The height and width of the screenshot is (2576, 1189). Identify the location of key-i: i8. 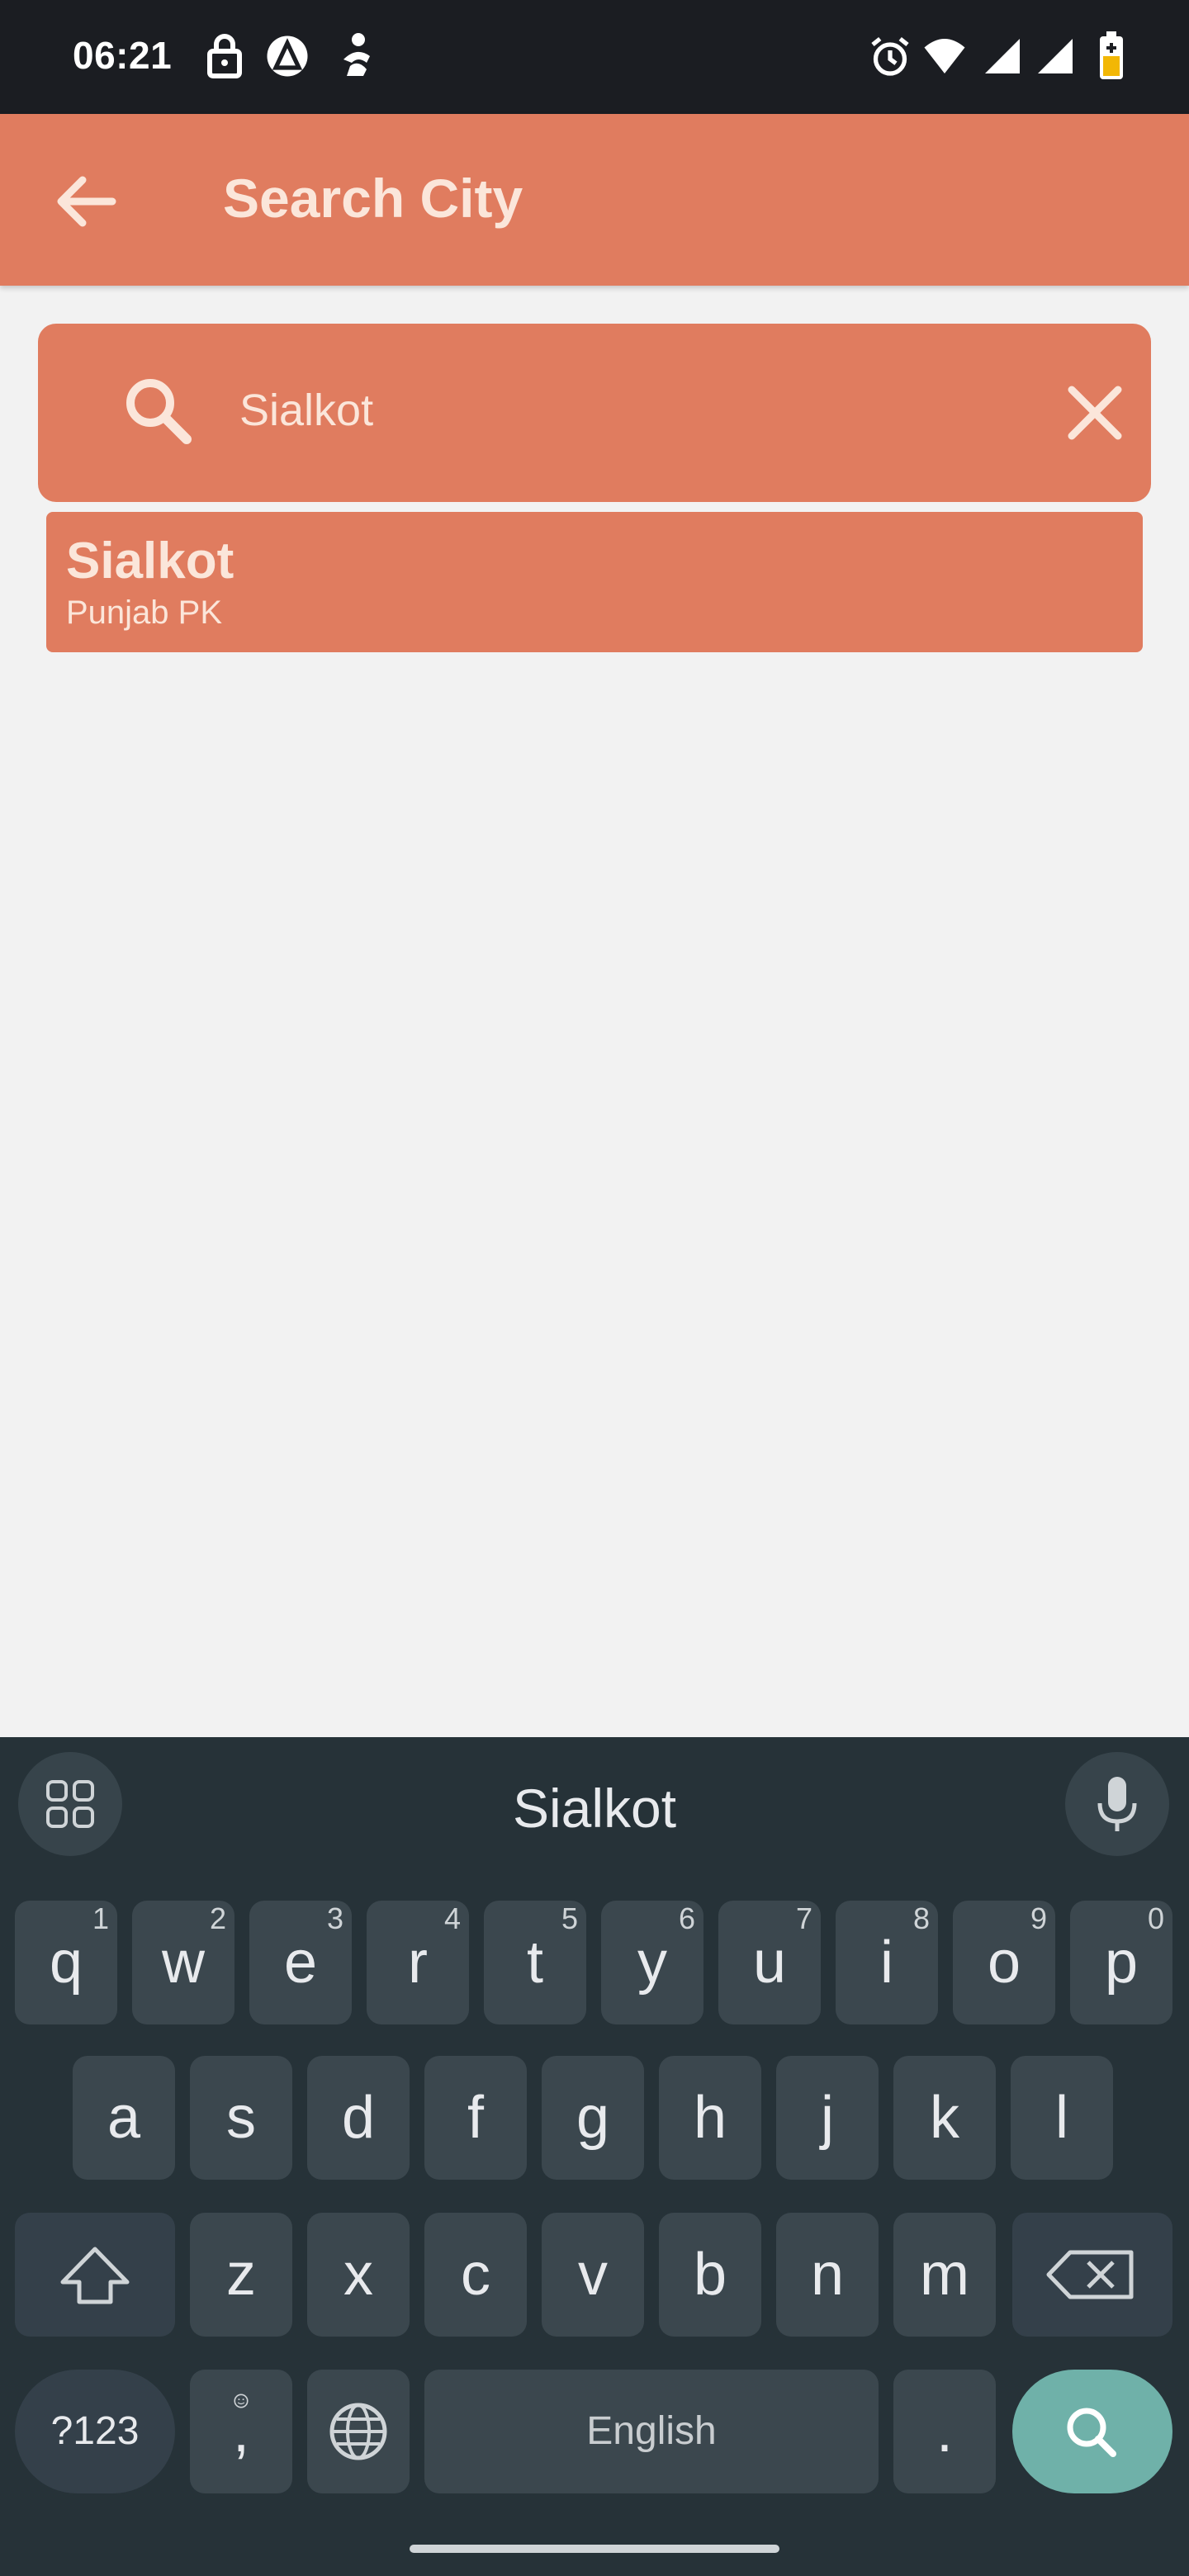
(887, 1962).